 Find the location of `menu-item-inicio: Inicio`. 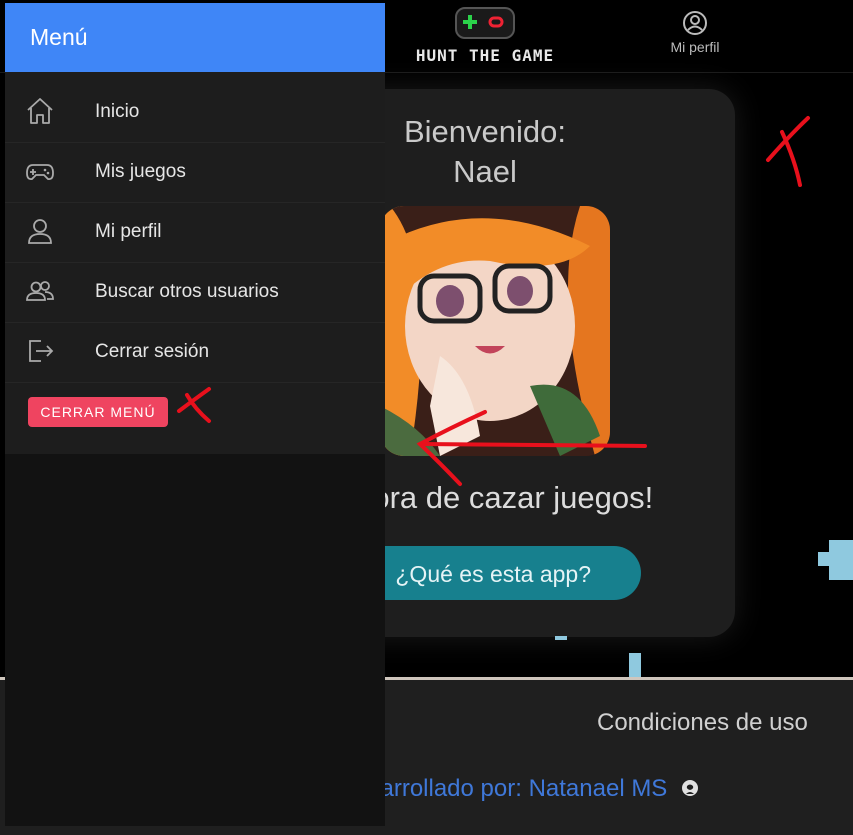

menu-item-inicio: Inicio is located at coordinates (195, 112).